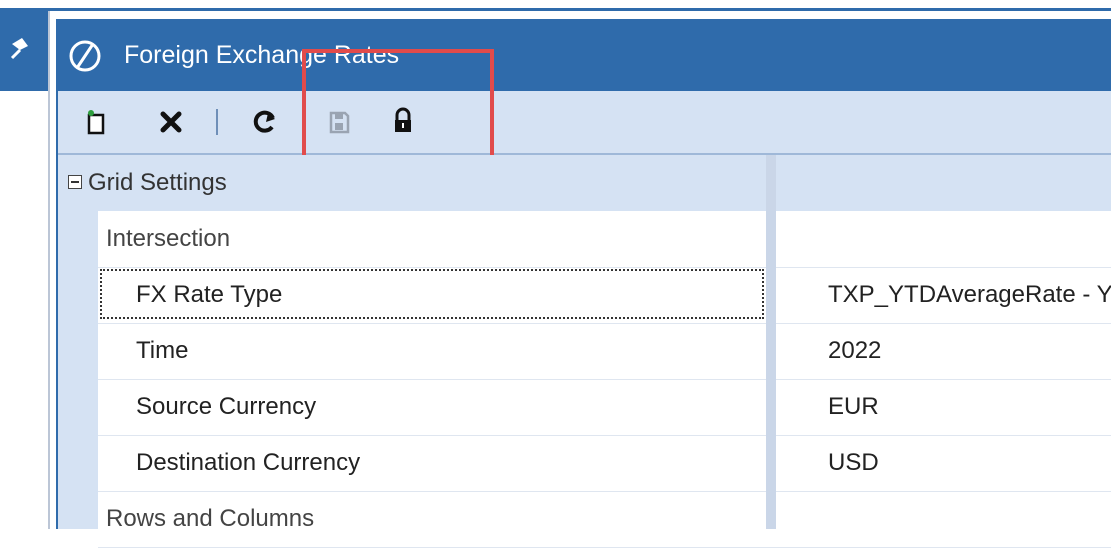 The width and height of the screenshot is (1111, 548). What do you see at coordinates (248, 462) in the screenshot?
I see `property-name: Destination Currency` at bounding box center [248, 462].